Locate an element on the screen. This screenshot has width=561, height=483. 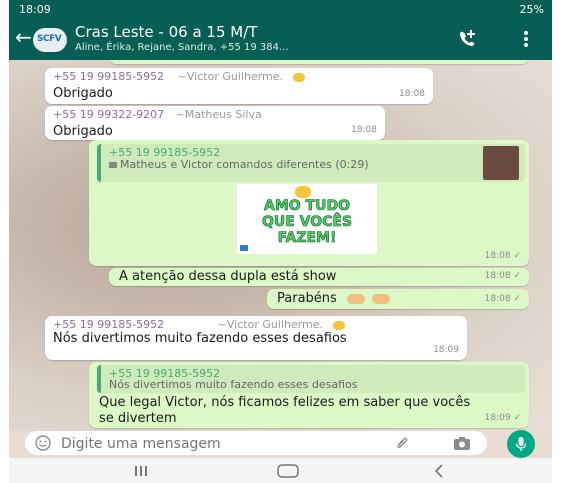
sticker-line: QUE VOCÊS is located at coordinates (307, 222).